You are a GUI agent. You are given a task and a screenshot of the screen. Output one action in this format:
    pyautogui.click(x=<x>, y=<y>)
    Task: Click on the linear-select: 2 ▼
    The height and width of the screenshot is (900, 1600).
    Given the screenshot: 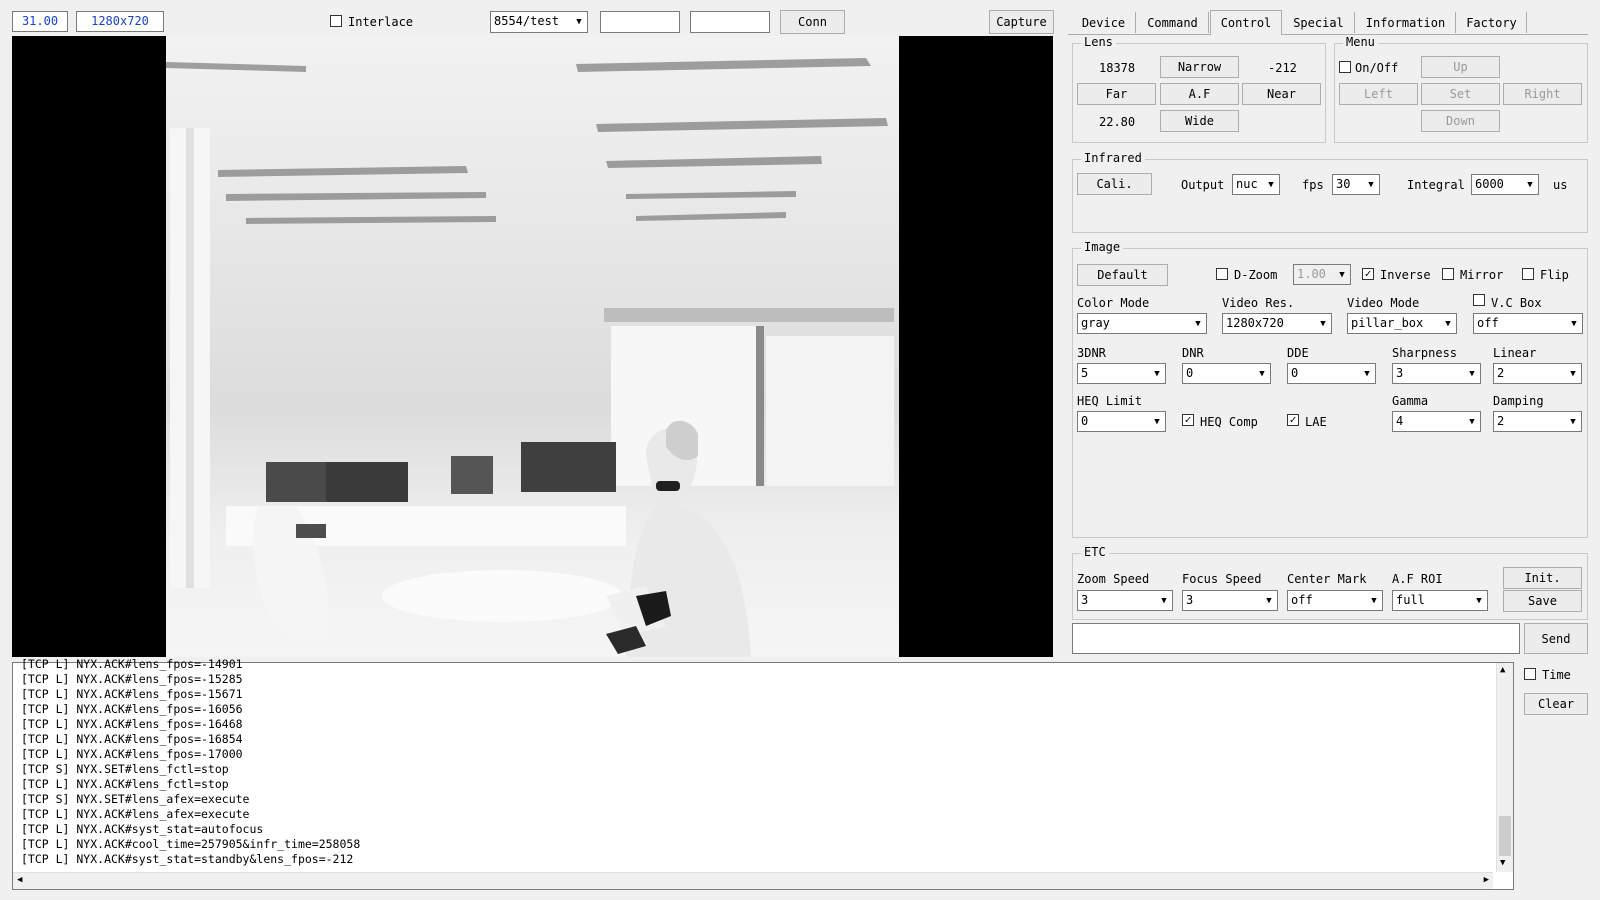 What is the action you would take?
    pyautogui.click(x=1537, y=373)
    